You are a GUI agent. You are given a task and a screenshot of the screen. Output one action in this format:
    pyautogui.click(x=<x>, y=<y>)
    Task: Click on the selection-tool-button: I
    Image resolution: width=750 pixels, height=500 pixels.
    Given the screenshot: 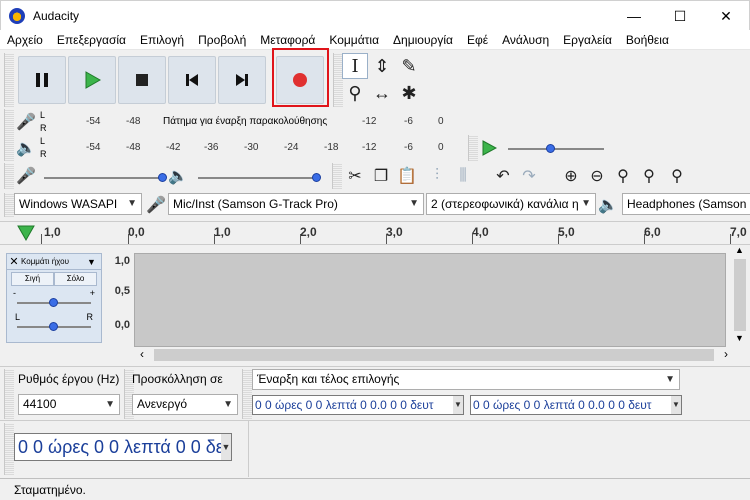 What is the action you would take?
    pyautogui.click(x=355, y=66)
    